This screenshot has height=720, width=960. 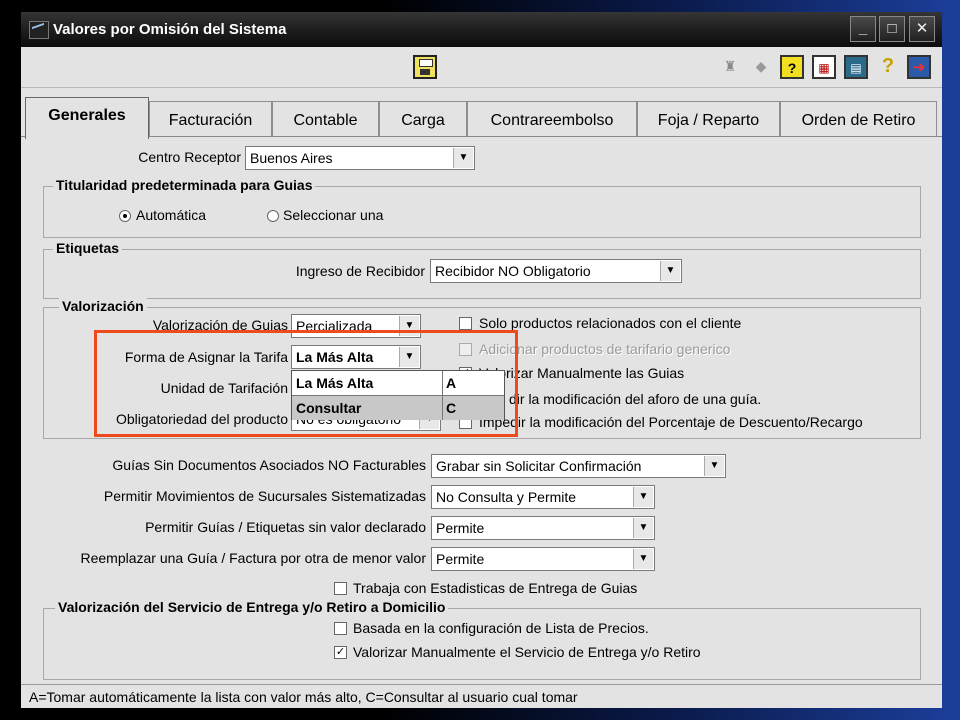 I want to click on centro-receptor-select: Buenos Aires ▼, so click(x=360, y=158).